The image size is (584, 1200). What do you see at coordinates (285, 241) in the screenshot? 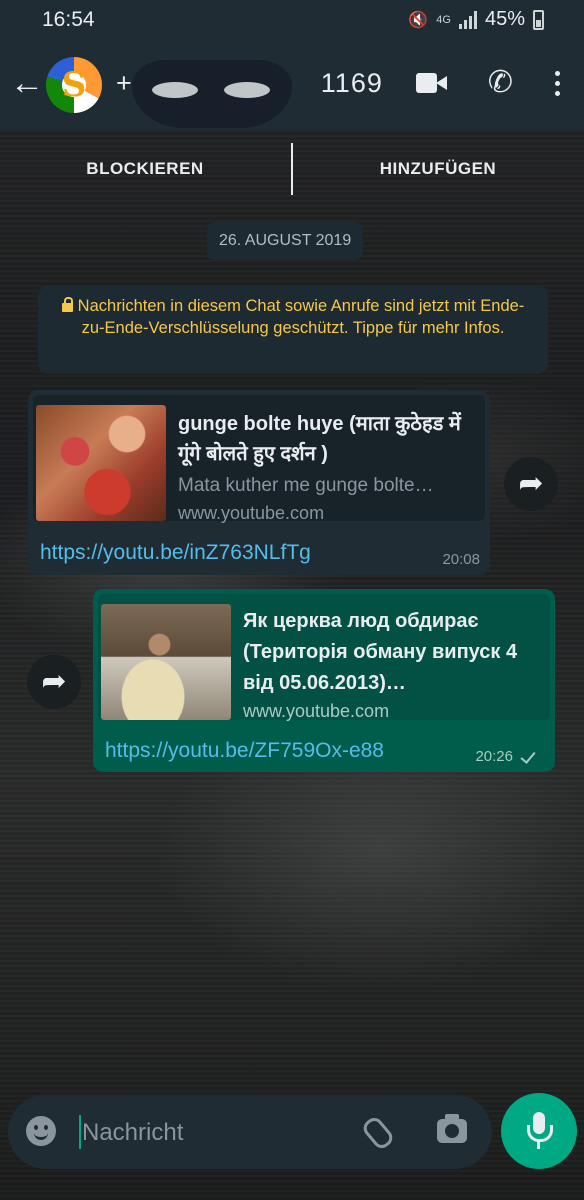
I see `date-chip: 26. AUGUST 2019` at bounding box center [285, 241].